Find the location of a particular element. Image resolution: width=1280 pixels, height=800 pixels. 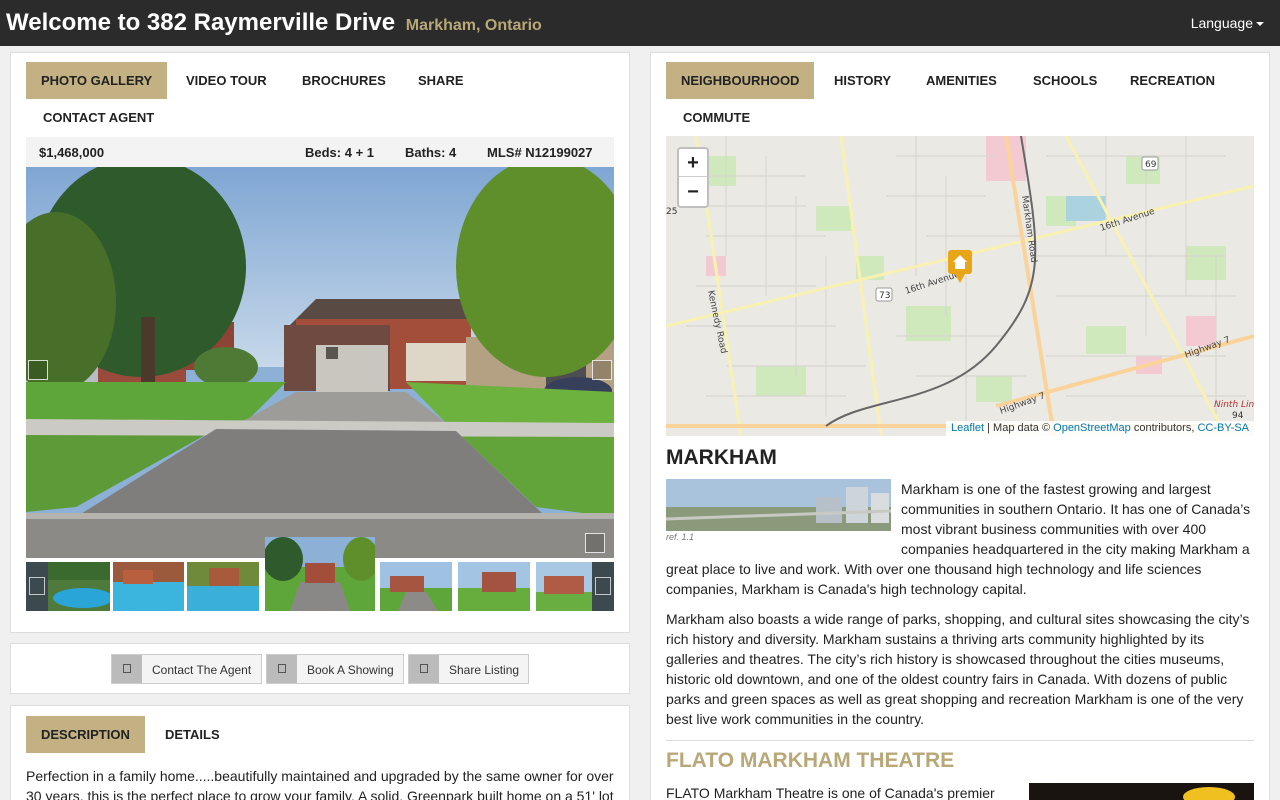

tab-share: SHARE is located at coordinates (441, 80).